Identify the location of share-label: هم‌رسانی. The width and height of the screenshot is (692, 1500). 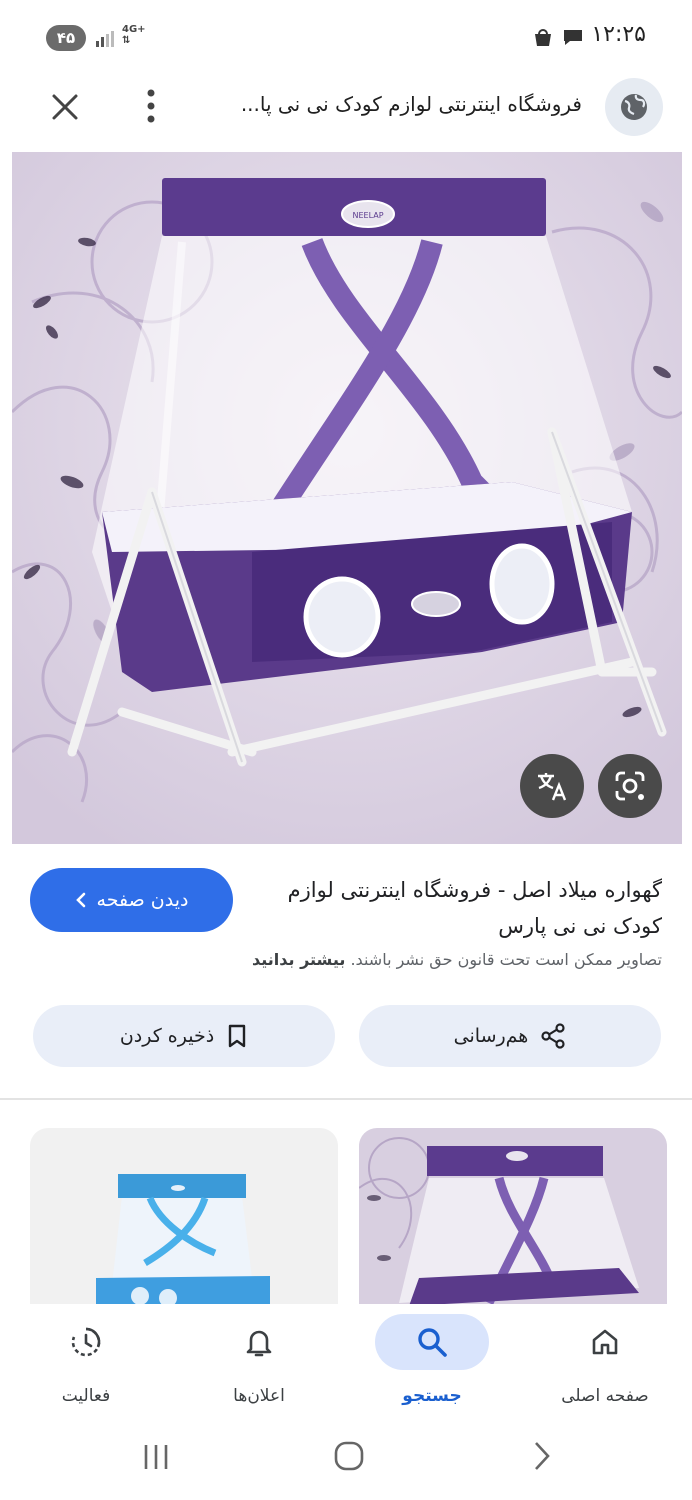
(491, 1036).